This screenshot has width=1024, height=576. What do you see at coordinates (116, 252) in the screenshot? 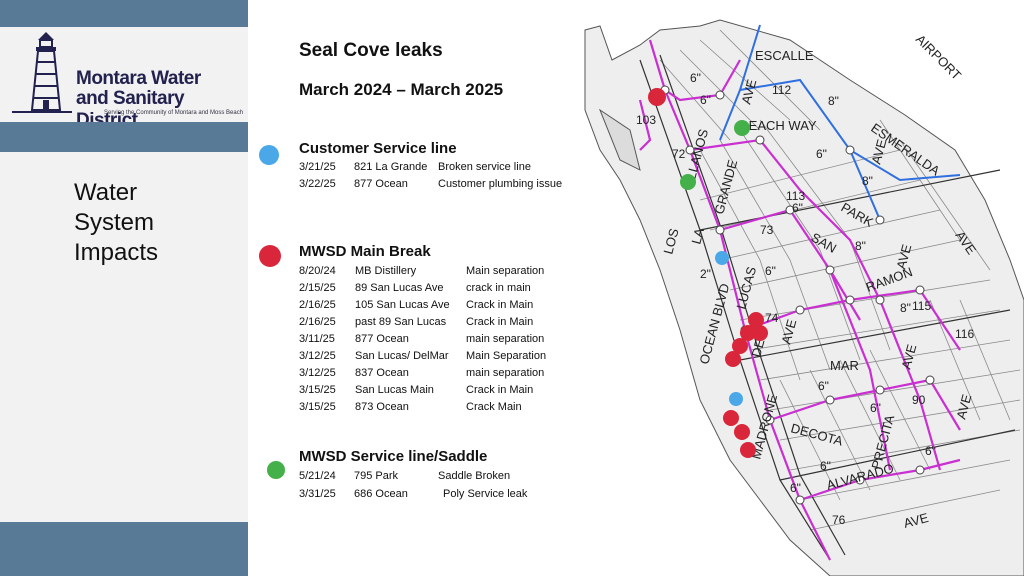
I see `heading-line-3: Impacts` at bounding box center [116, 252].